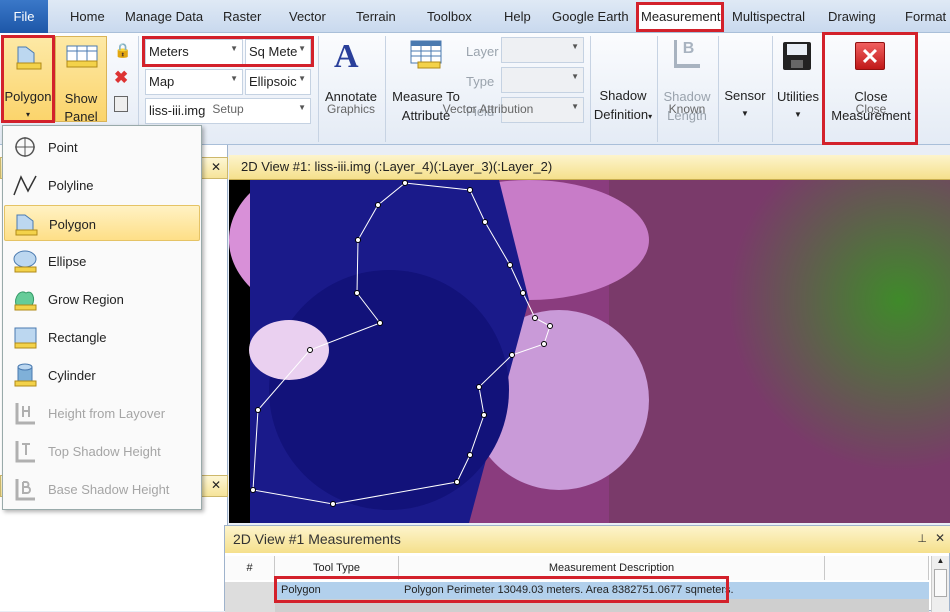 The image size is (950, 612). I want to click on tab-google-earth: Google Earth, so click(590, 16).